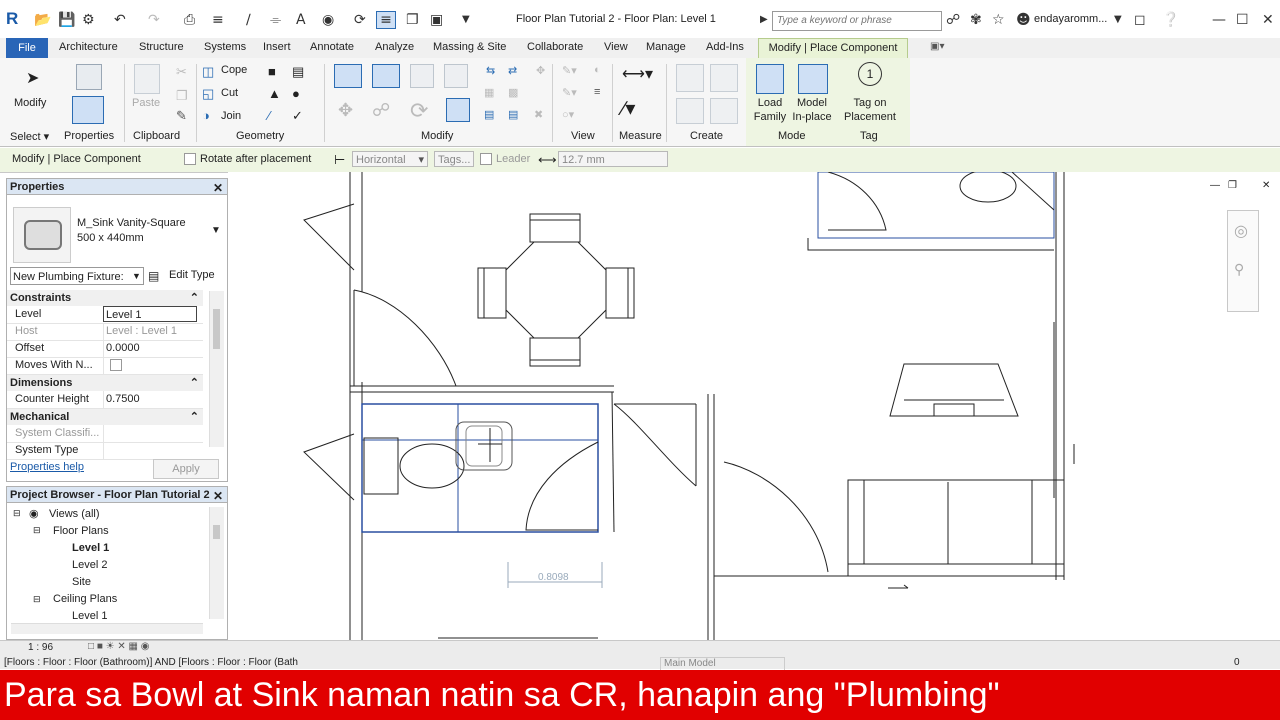 Image resolution: width=1280 pixels, height=720 pixels. Describe the element at coordinates (89, 616) in the screenshot. I see `tree-ceiling-level-1: Level 1` at that location.